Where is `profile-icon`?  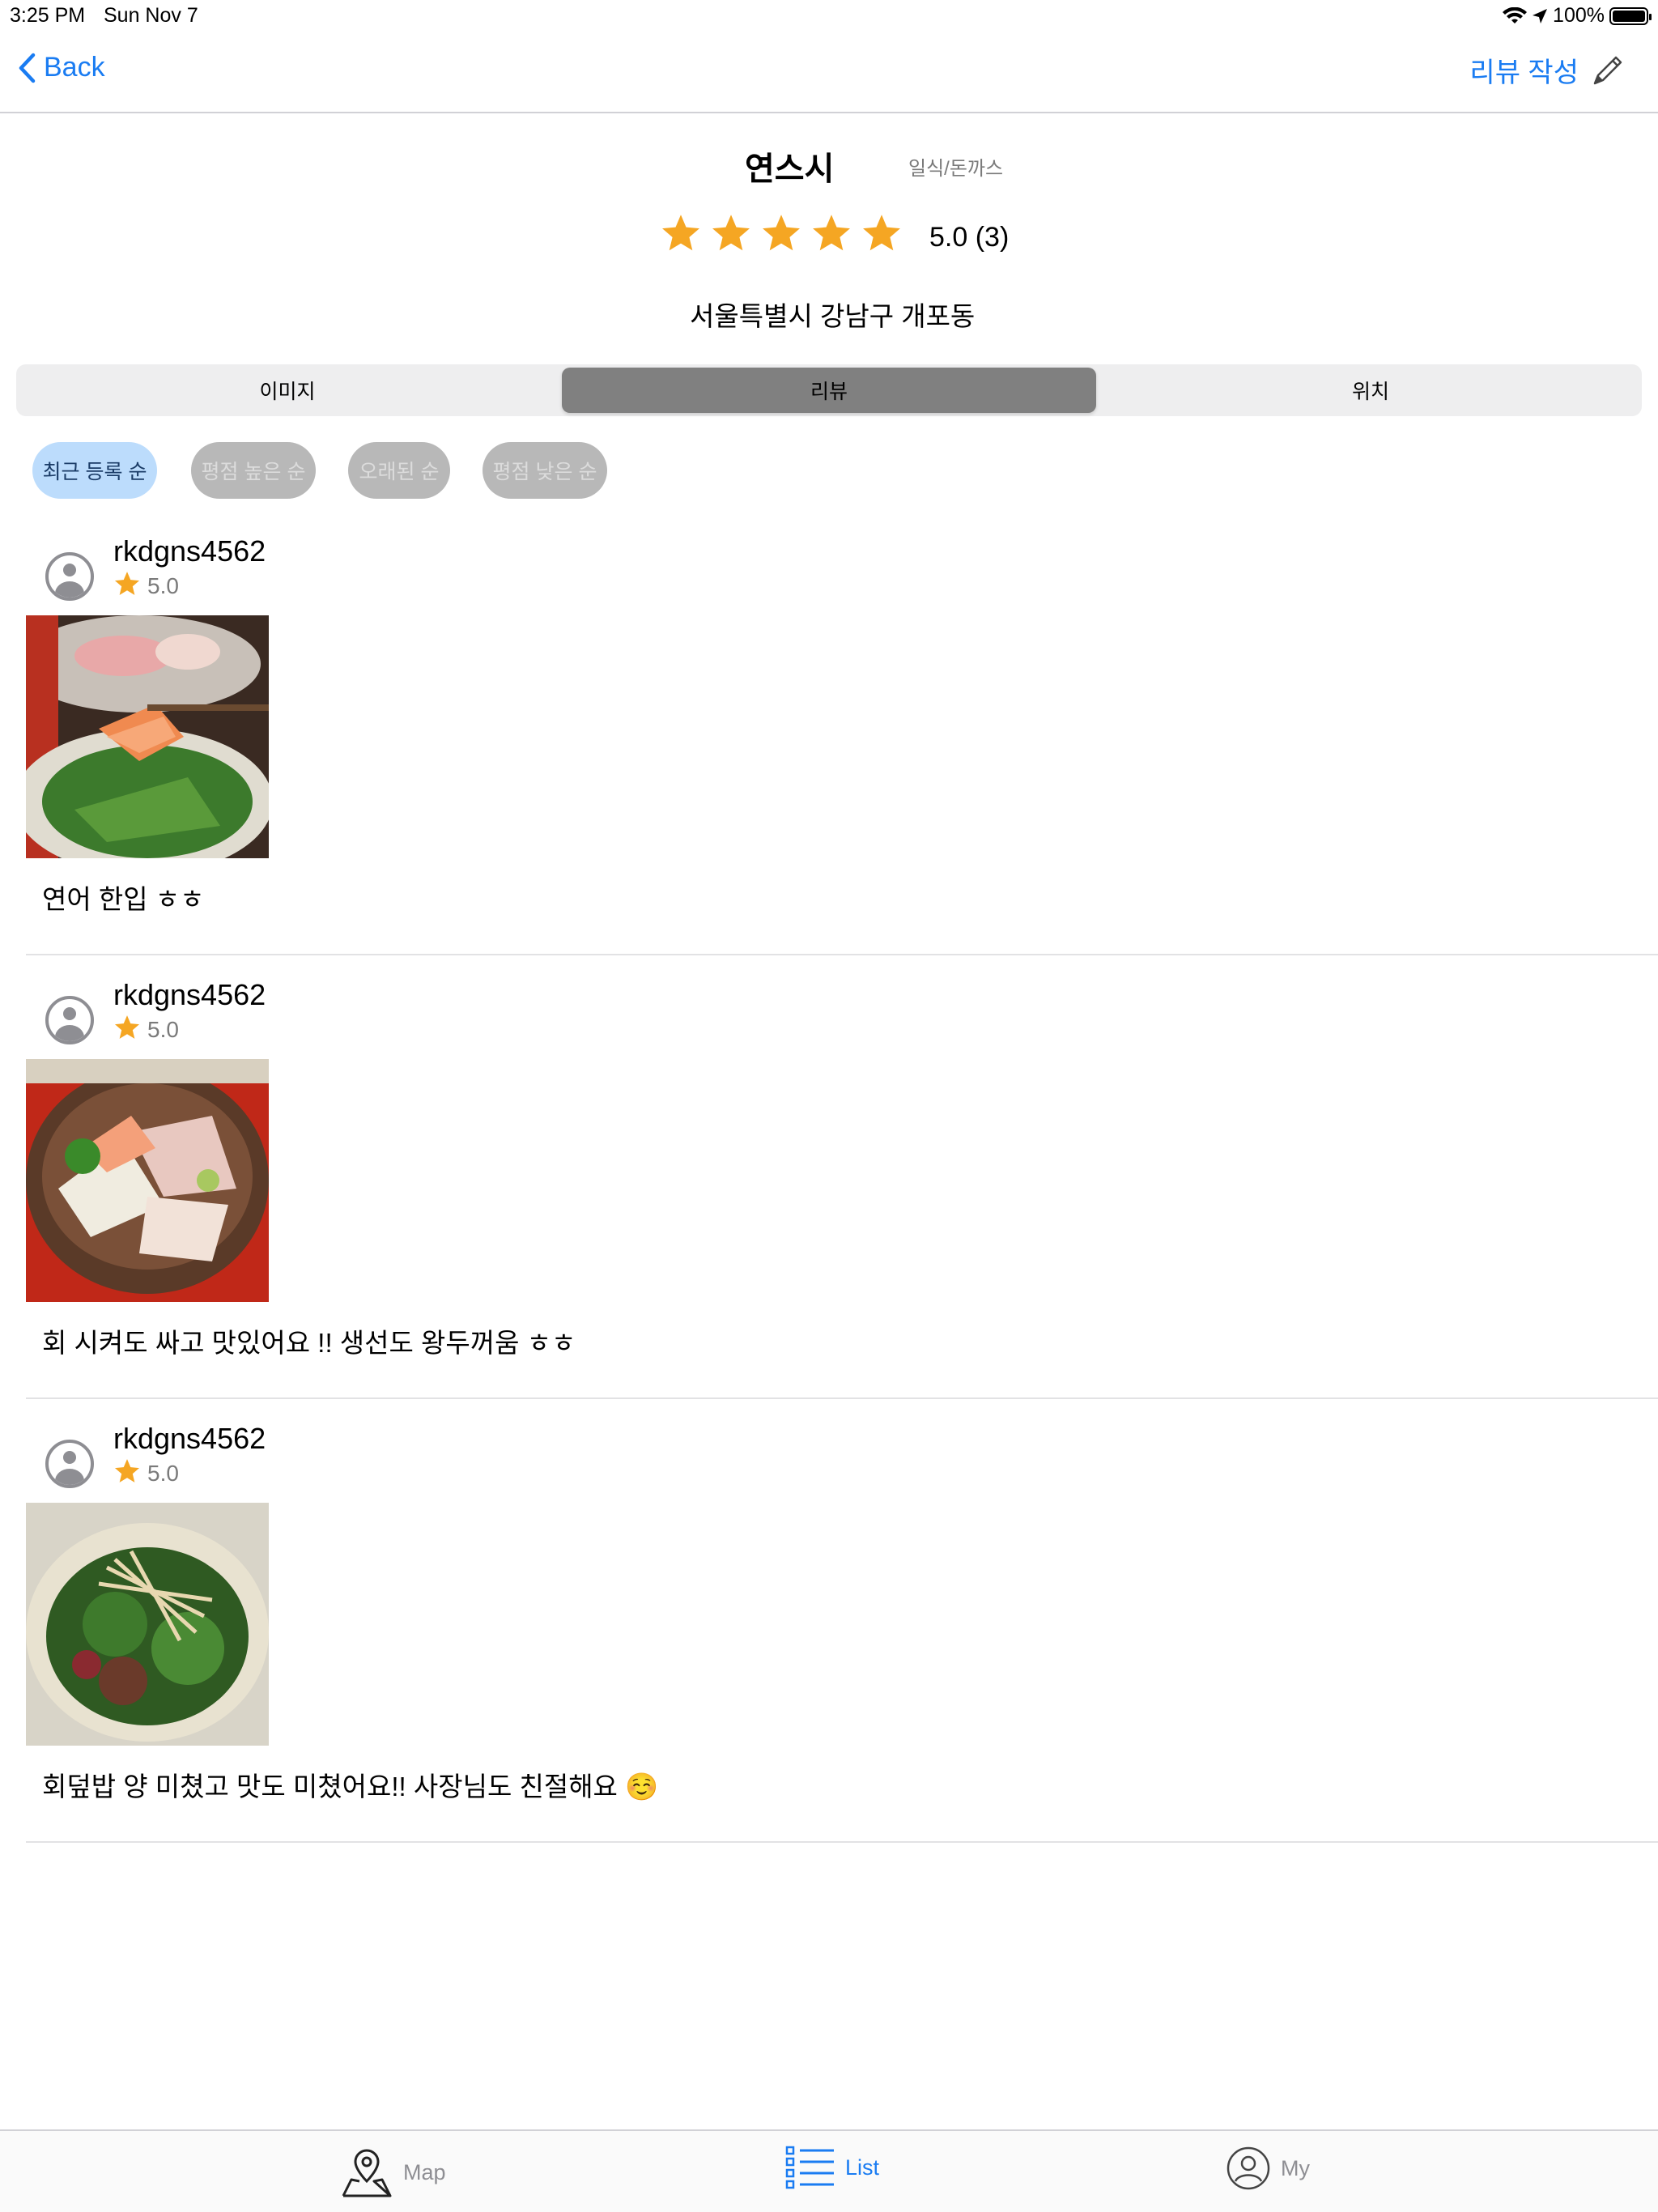 profile-icon is located at coordinates (1248, 2168).